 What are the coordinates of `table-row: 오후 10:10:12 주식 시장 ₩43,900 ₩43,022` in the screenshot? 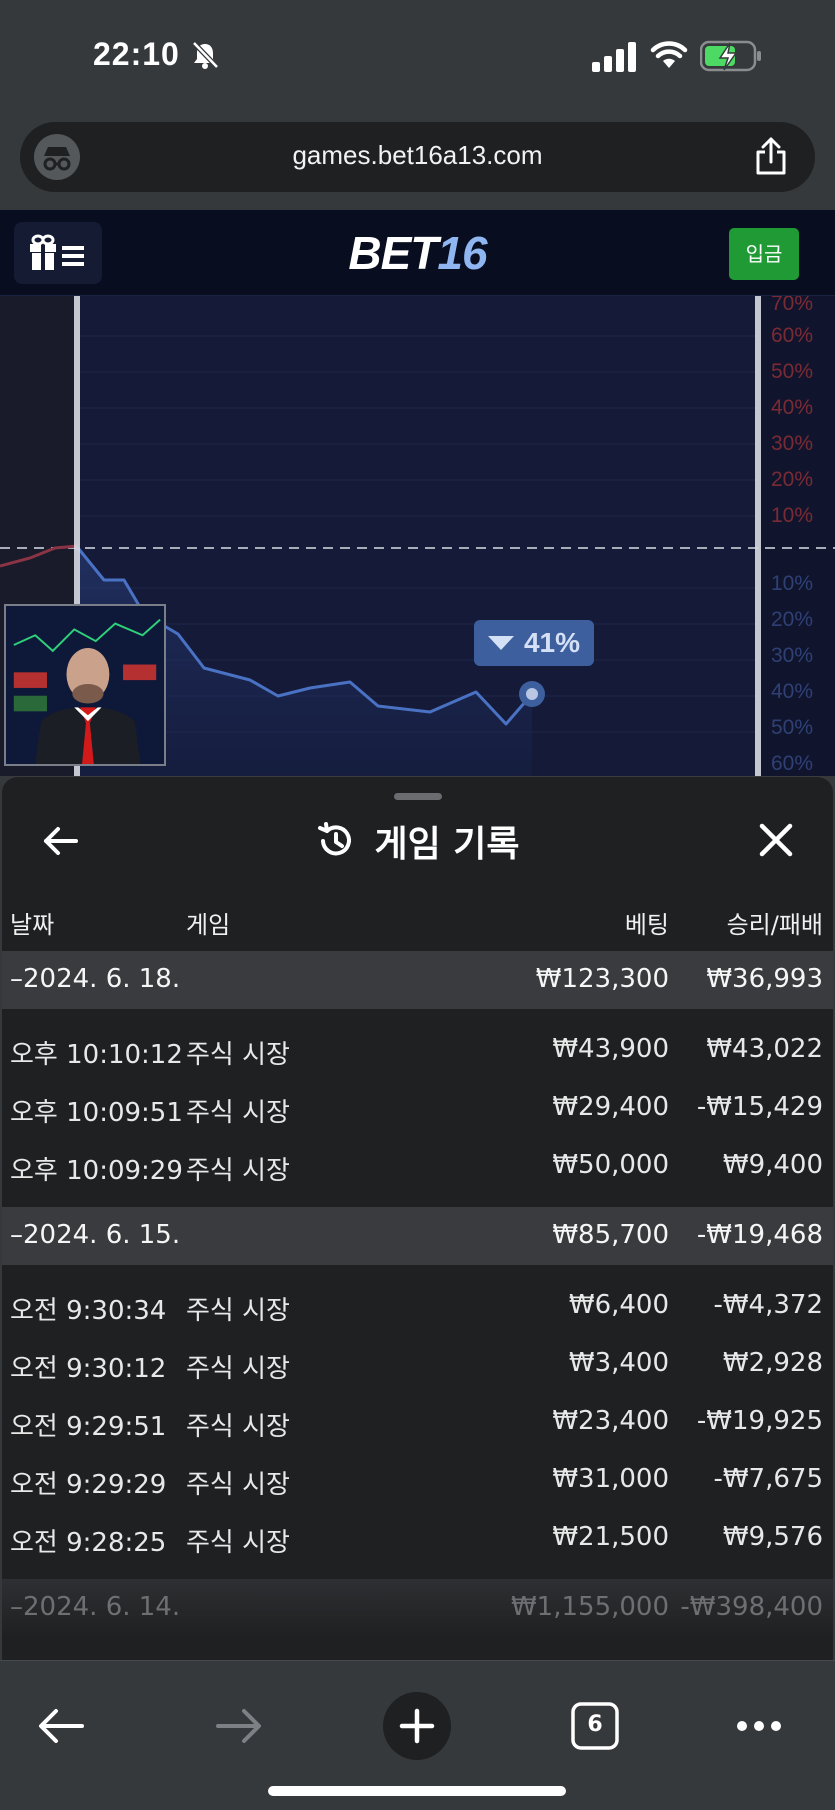 It's located at (417, 1050).